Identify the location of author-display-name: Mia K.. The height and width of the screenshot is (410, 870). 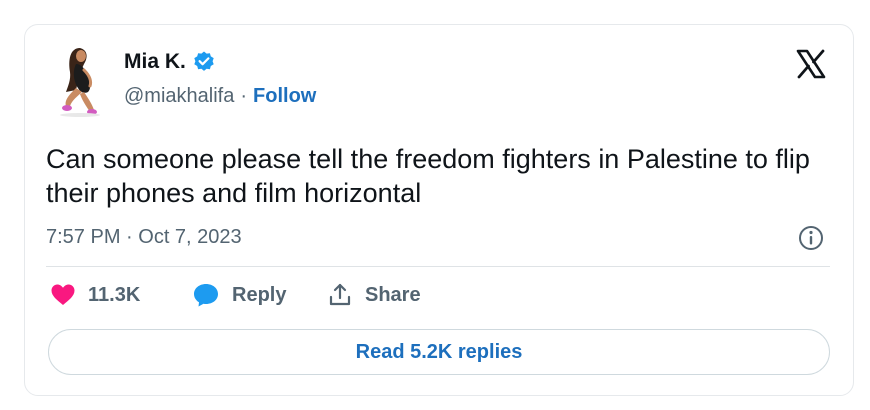
(155, 62).